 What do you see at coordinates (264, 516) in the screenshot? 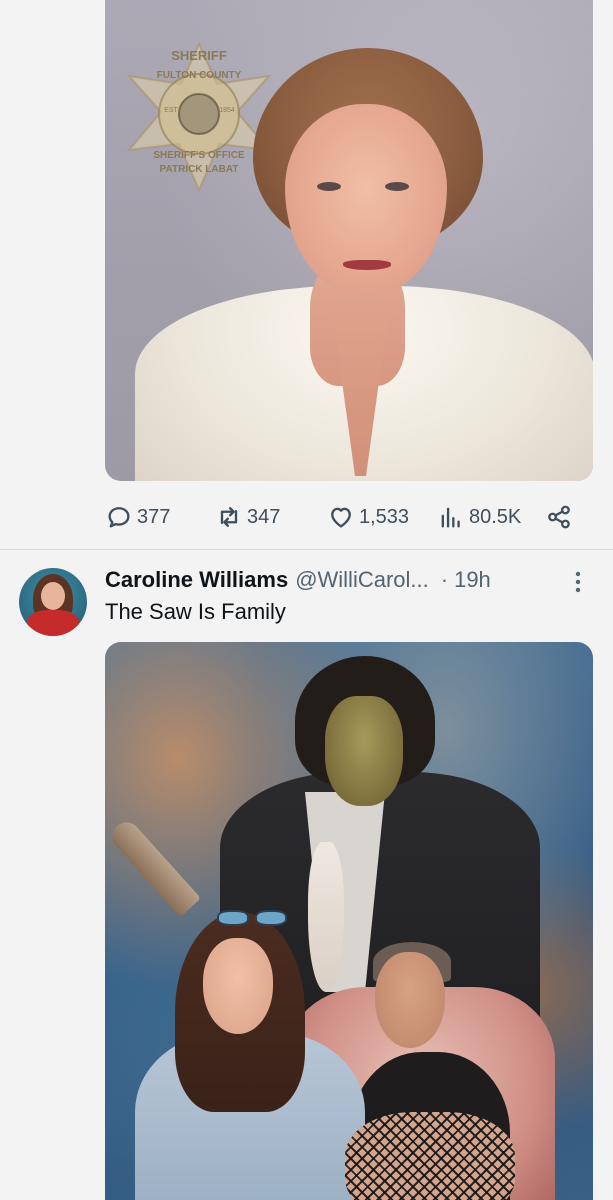
I see `retweet-count: 347` at bounding box center [264, 516].